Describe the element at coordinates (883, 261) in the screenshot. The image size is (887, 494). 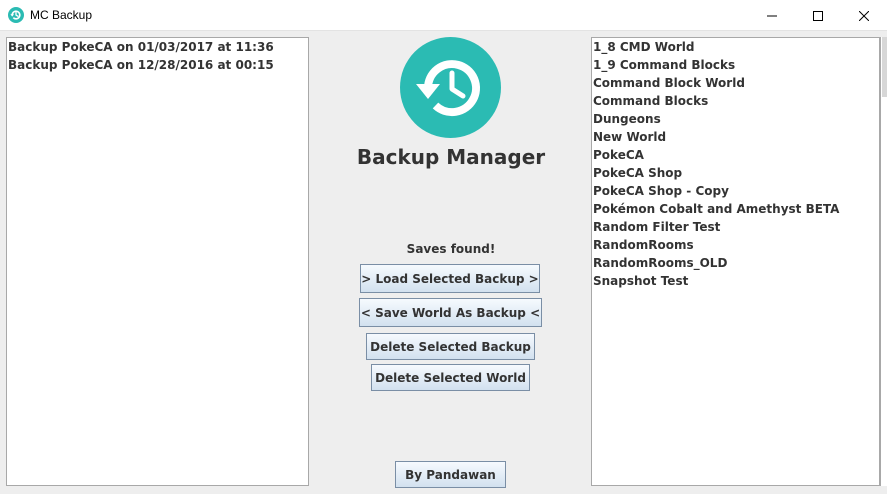
I see `world-list-scrollbar` at that location.